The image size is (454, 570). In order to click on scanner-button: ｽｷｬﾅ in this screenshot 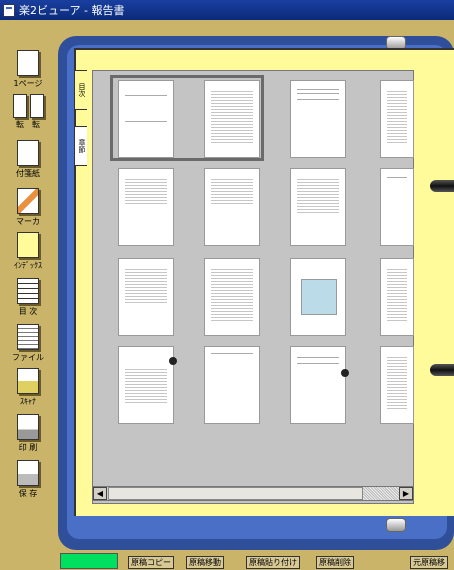, I will do `click(28, 389)`.